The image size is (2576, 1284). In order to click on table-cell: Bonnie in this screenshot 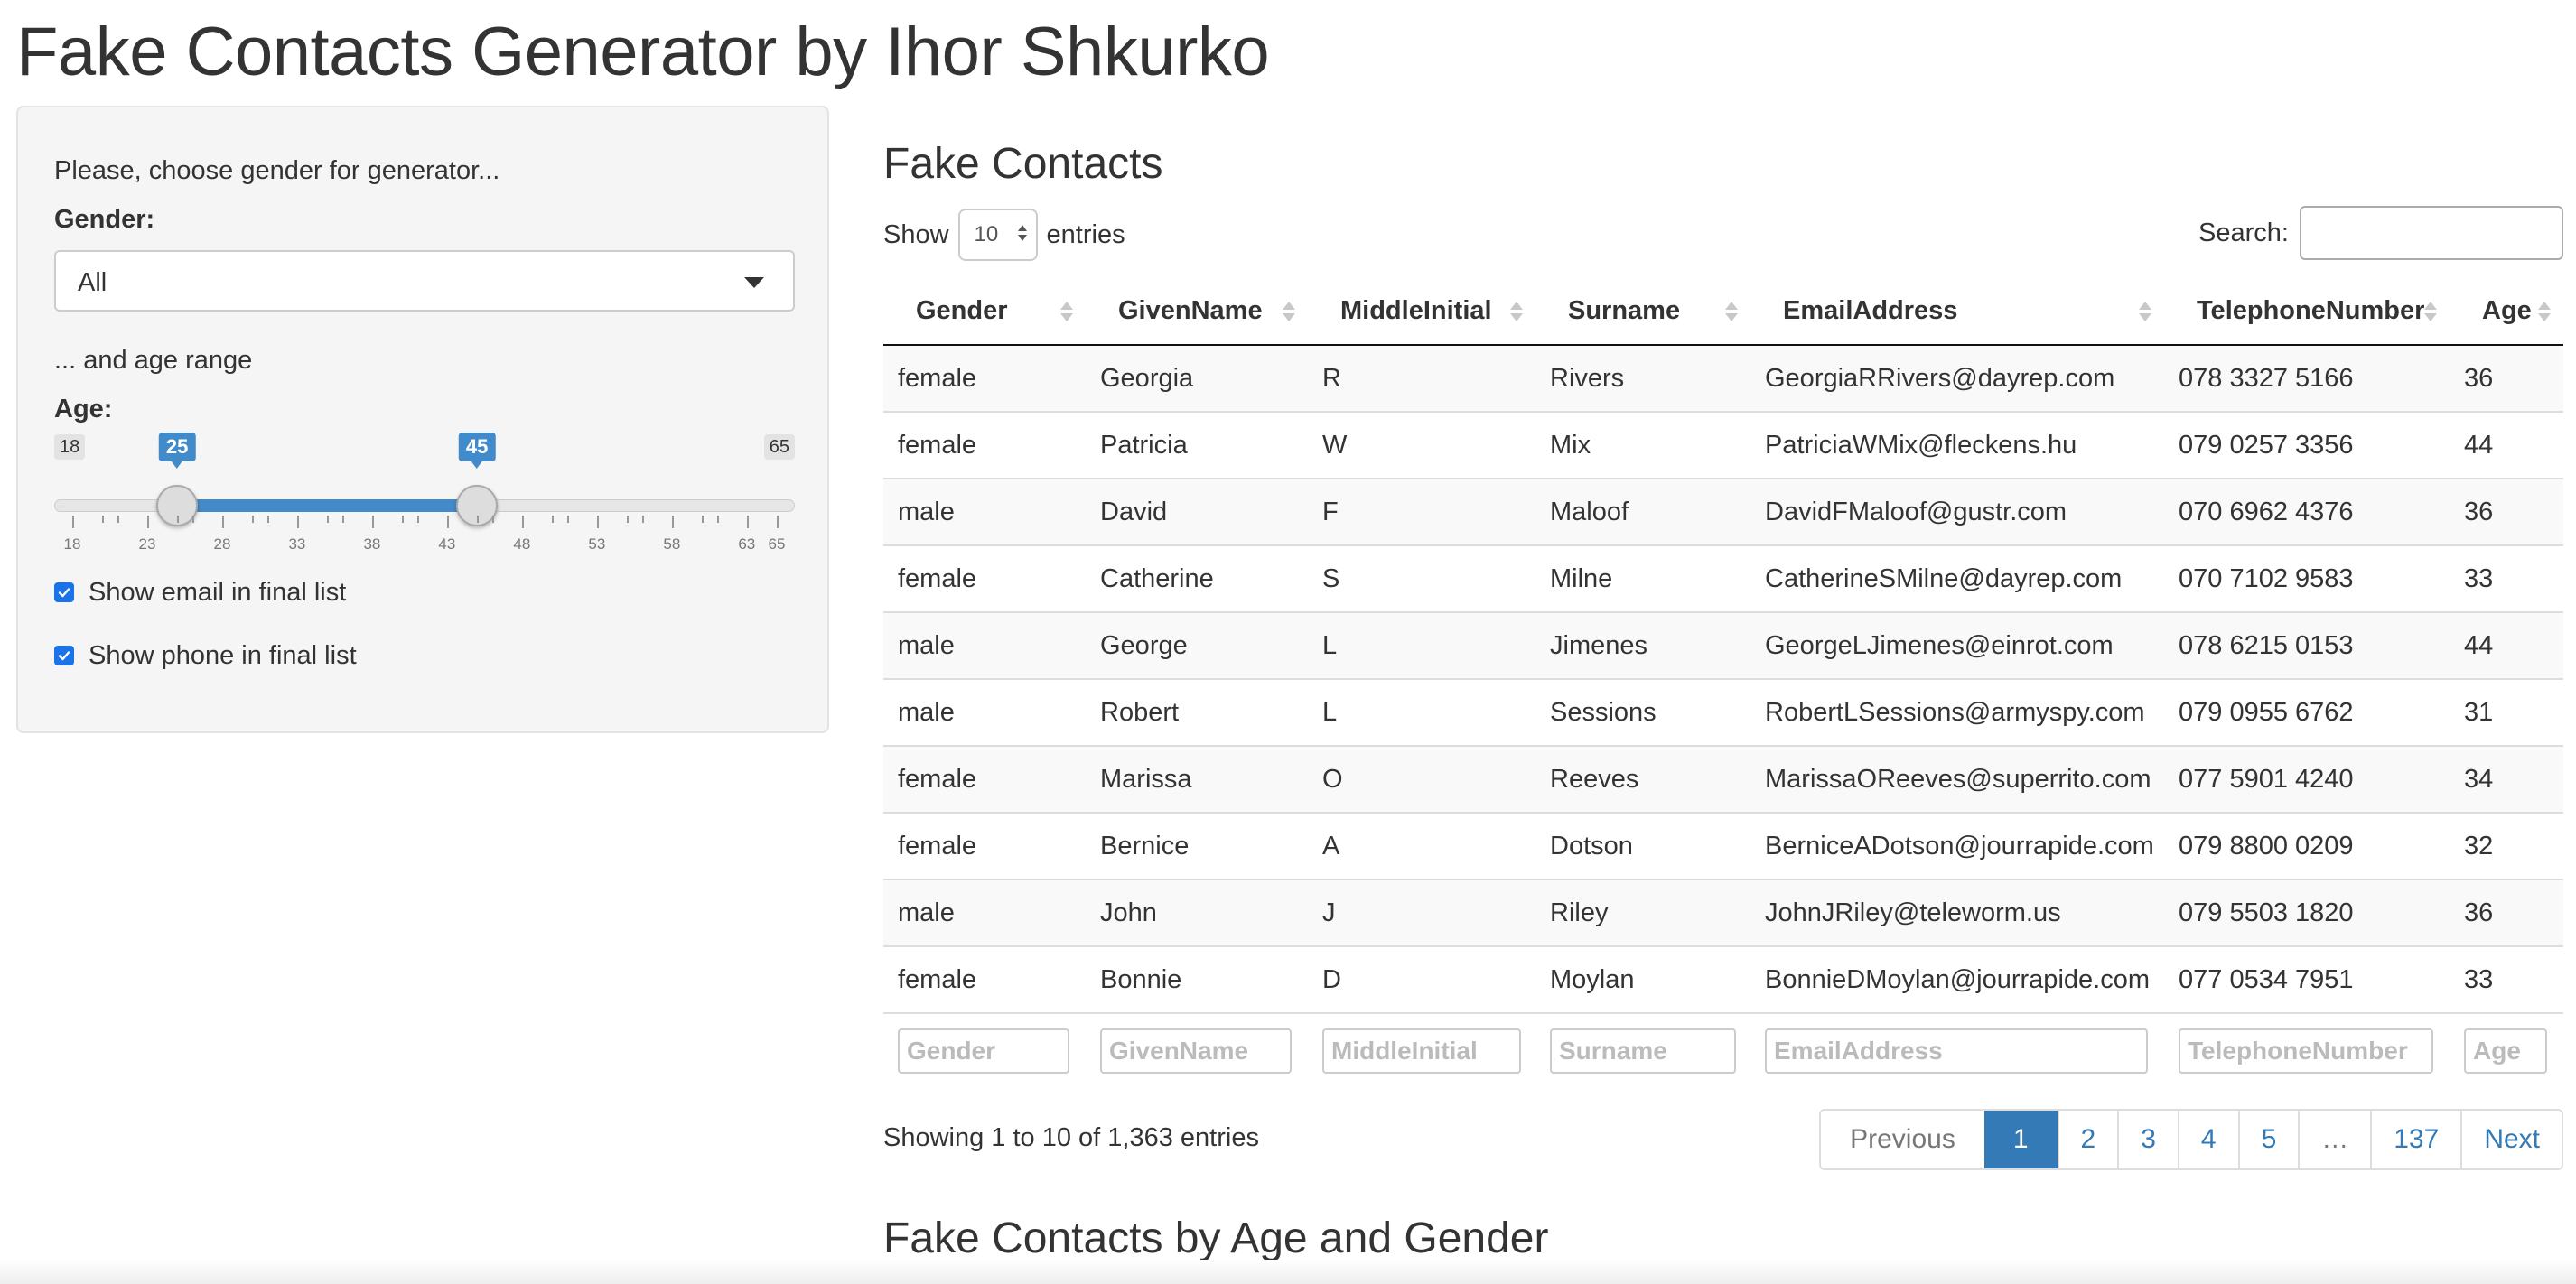, I will do `click(1197, 979)`.